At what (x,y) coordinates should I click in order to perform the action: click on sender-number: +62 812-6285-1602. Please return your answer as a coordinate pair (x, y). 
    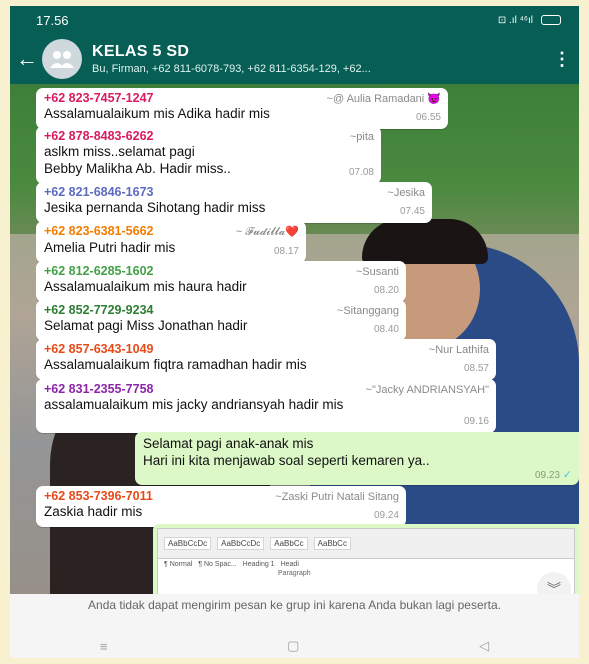
    Looking at the image, I should click on (98, 271).